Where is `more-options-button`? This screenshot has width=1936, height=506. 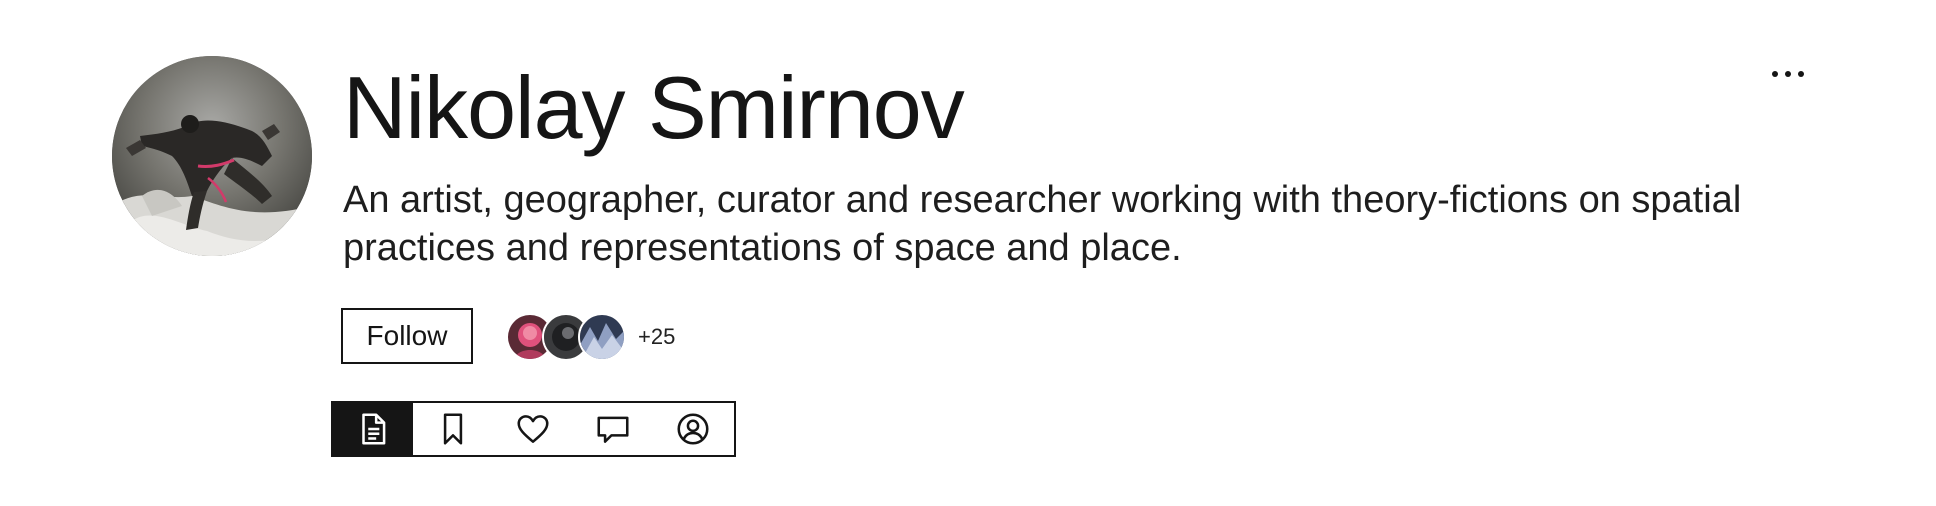
more-options-button is located at coordinates (1788, 74).